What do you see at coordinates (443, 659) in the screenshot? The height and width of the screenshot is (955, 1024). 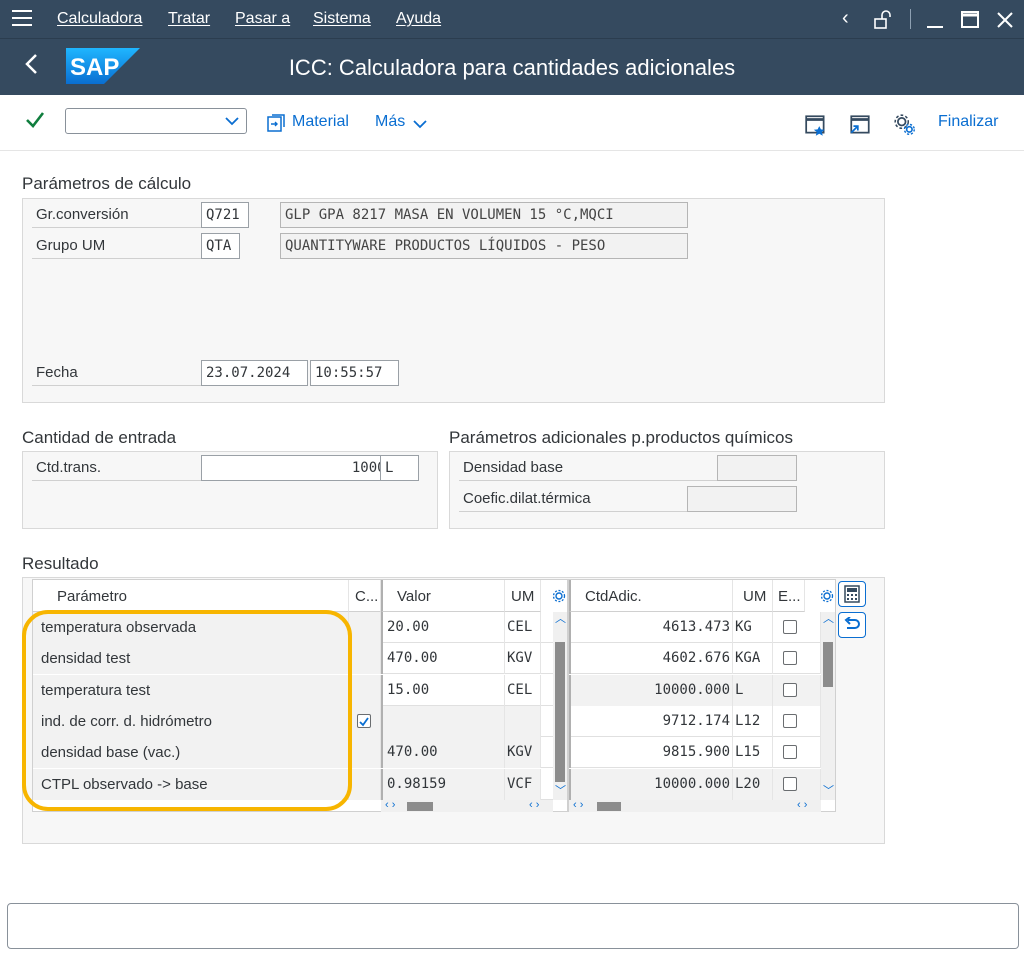 I see `value-cell: 470.00` at bounding box center [443, 659].